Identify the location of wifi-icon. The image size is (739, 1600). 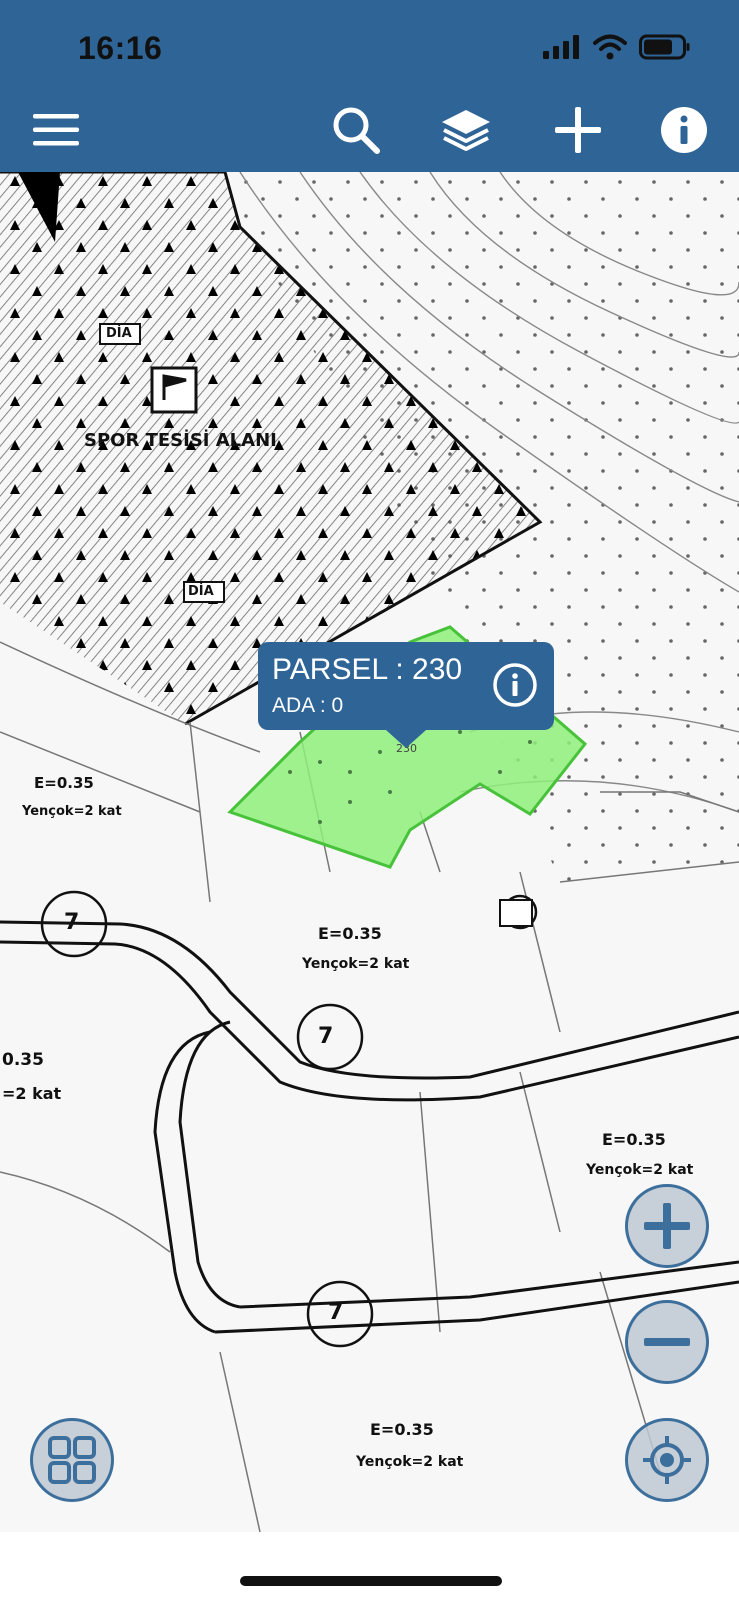
(610, 47).